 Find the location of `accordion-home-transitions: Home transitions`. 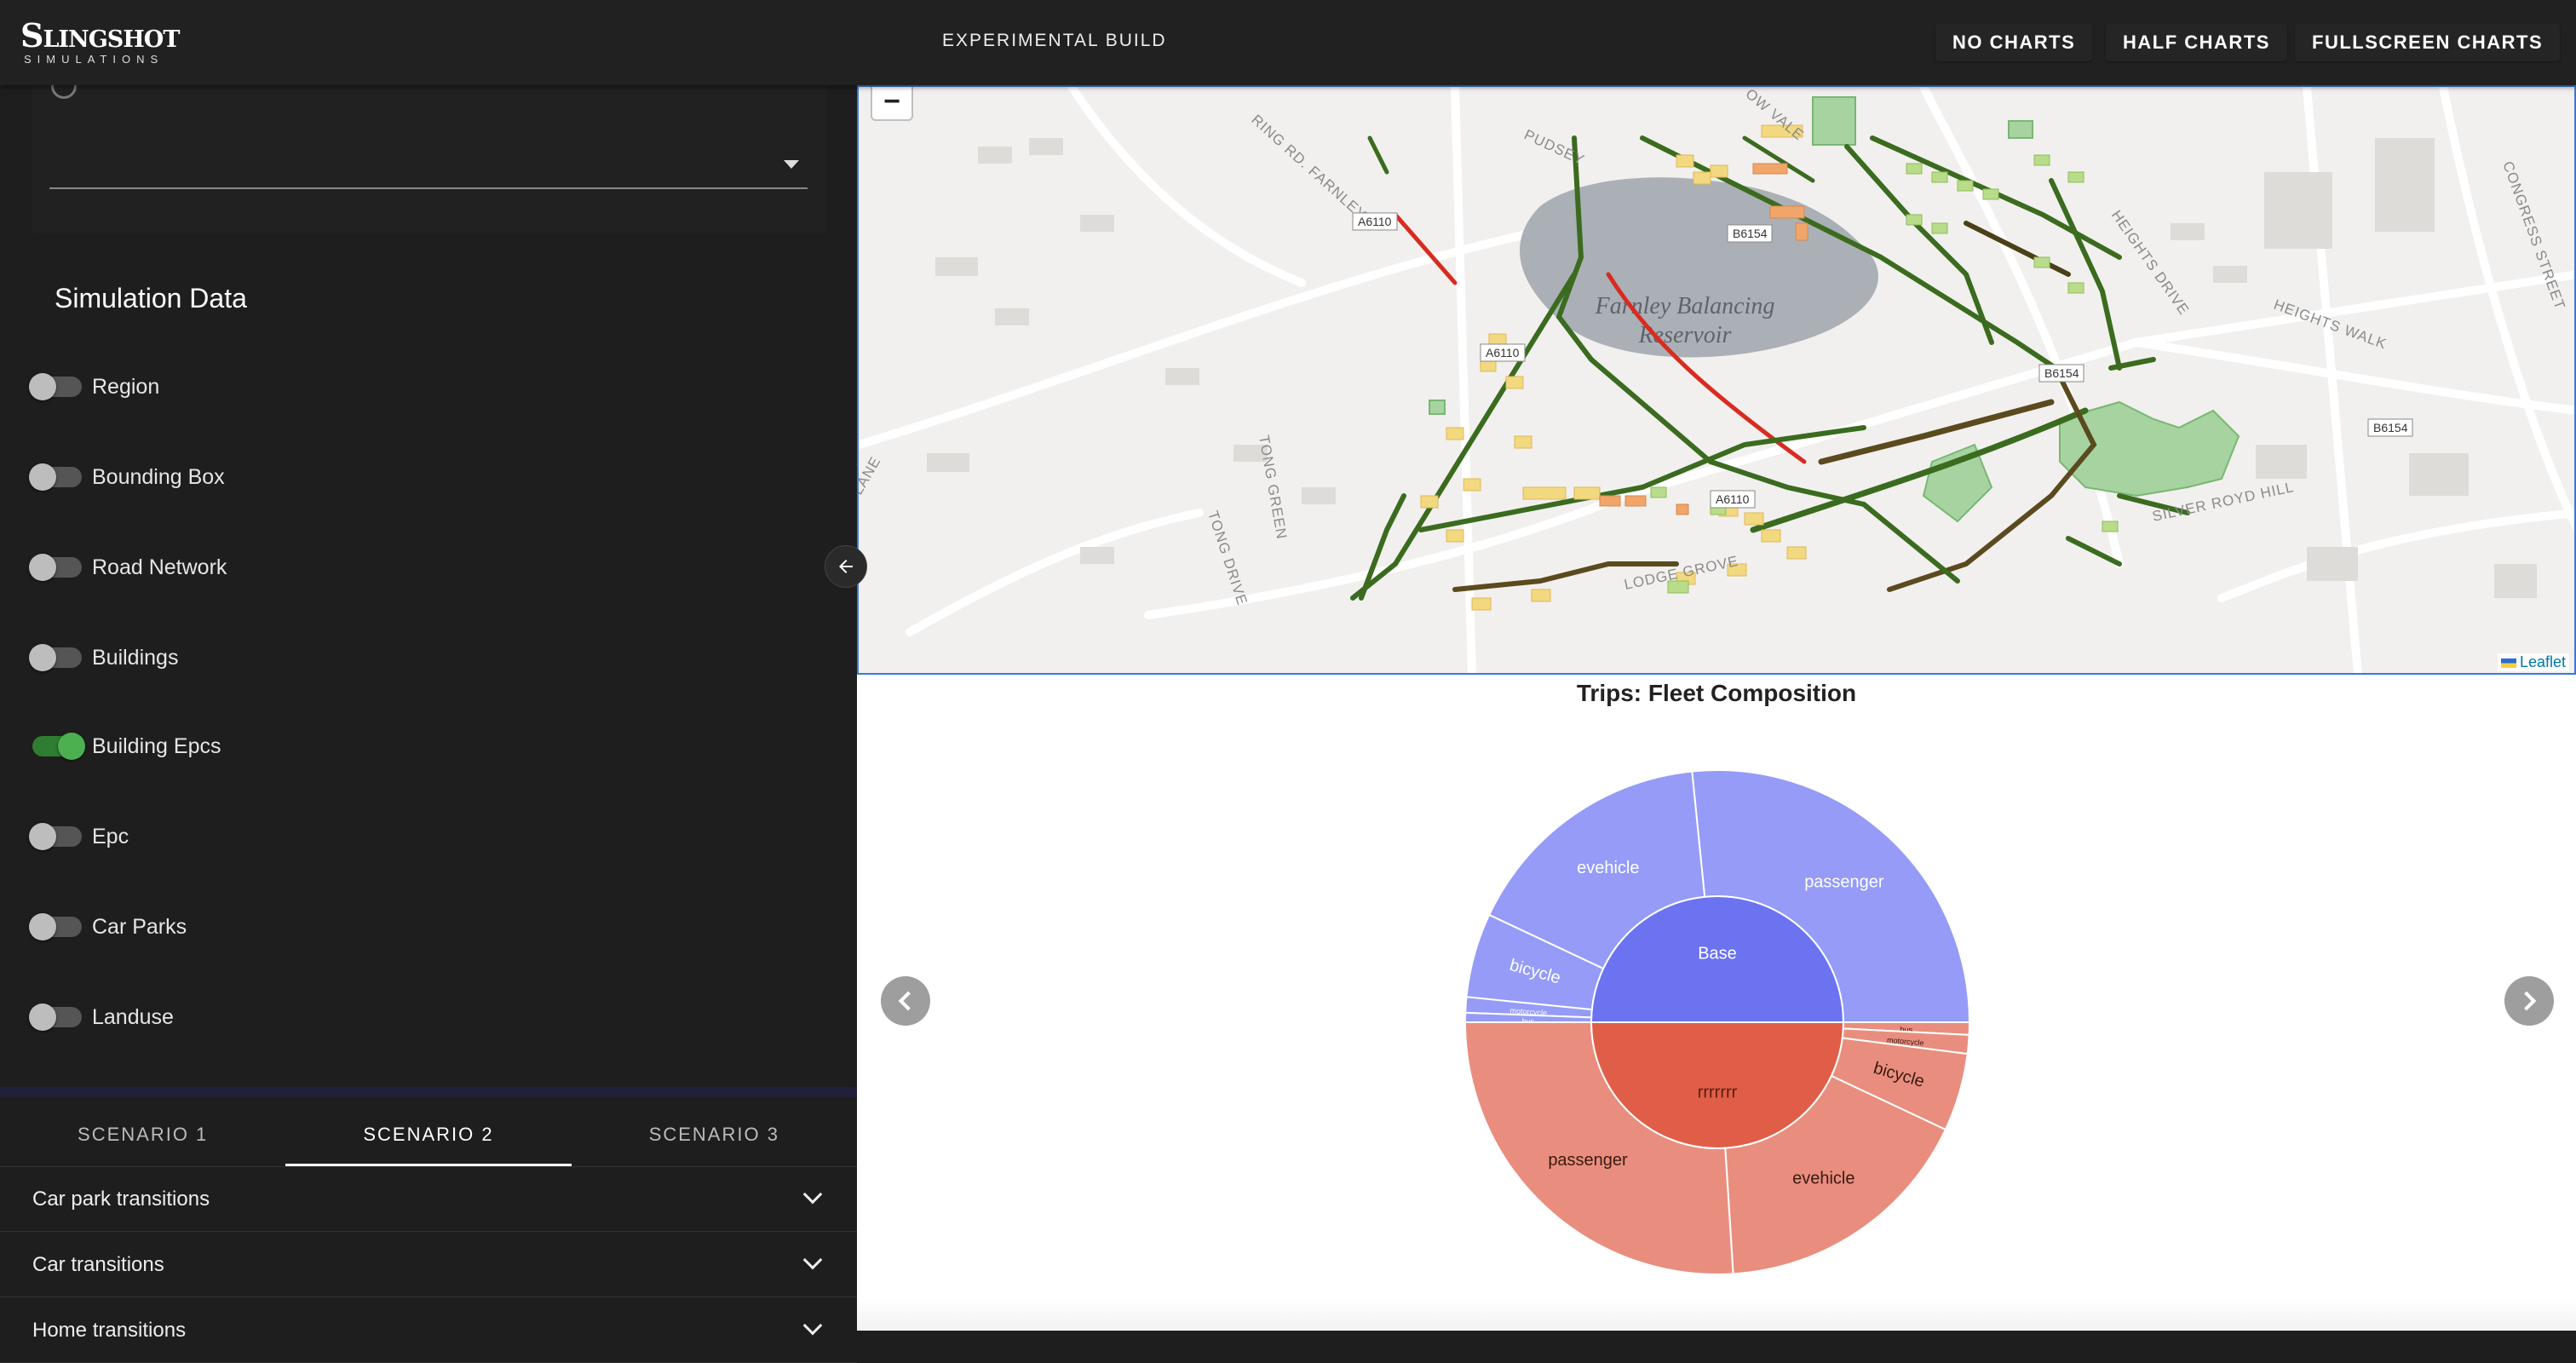

accordion-home-transitions: Home transitions is located at coordinates (428, 1330).